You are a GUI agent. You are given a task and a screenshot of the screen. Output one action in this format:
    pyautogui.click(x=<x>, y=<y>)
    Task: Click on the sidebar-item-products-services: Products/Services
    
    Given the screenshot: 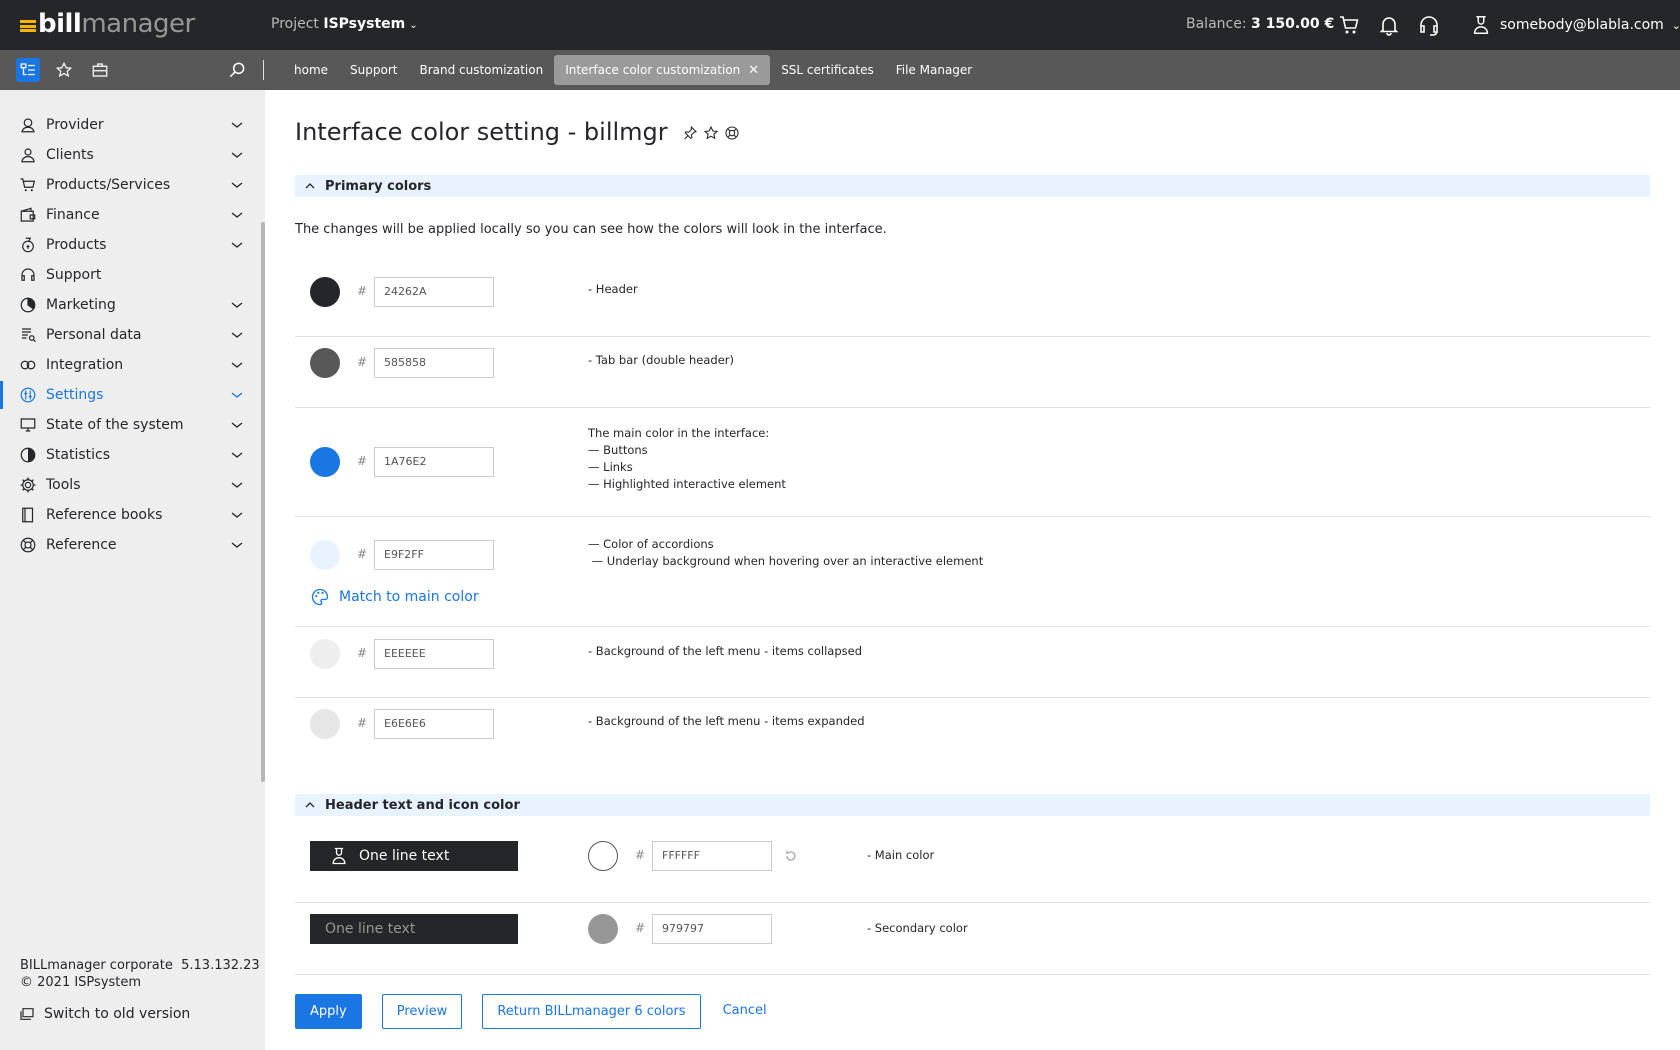 What is the action you would take?
    pyautogui.click(x=130, y=185)
    